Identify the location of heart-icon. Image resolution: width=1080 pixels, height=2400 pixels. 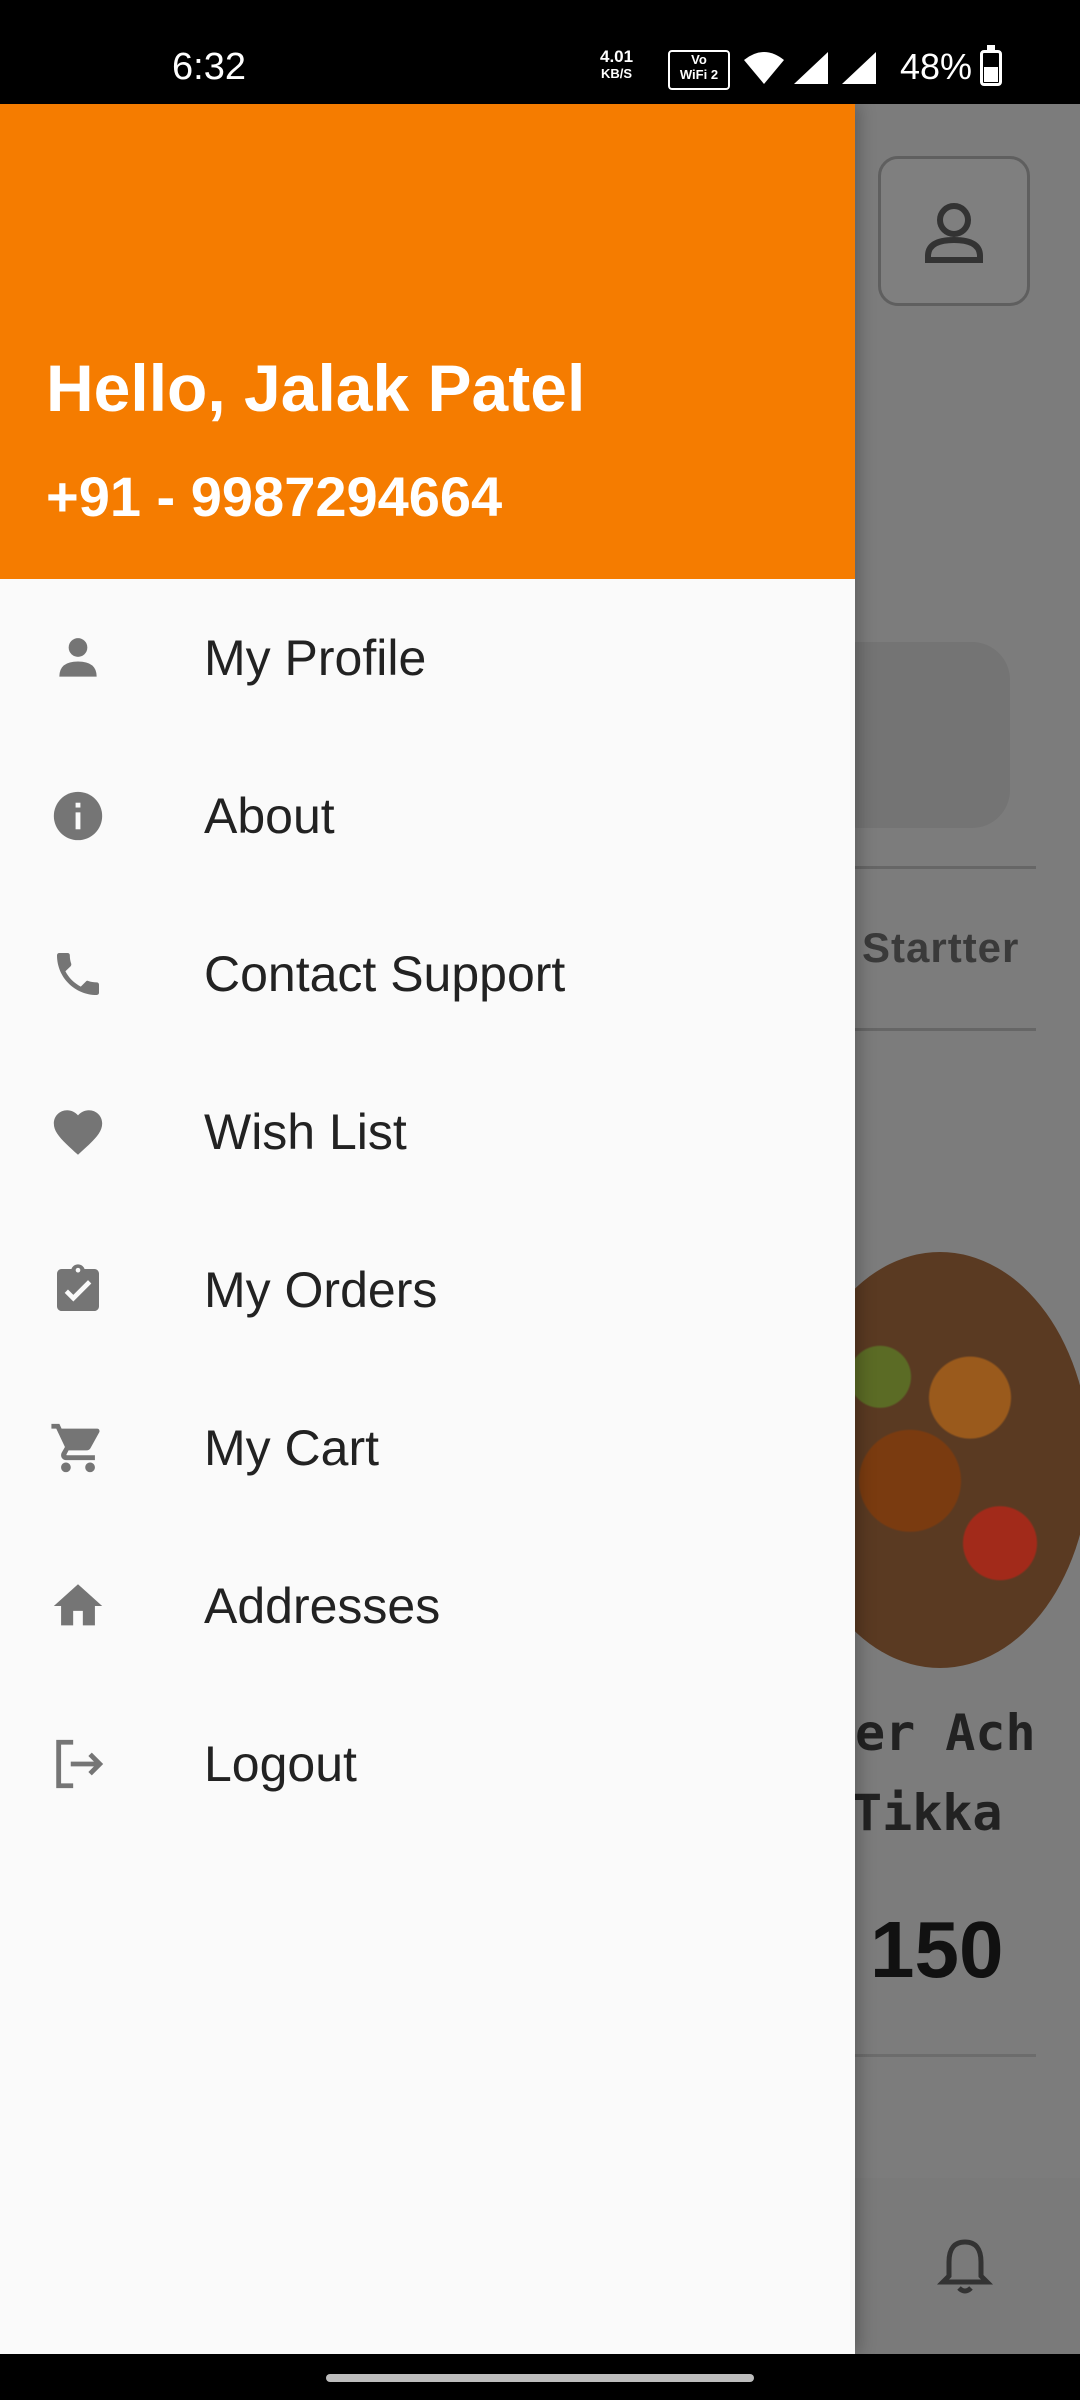
(78, 1132).